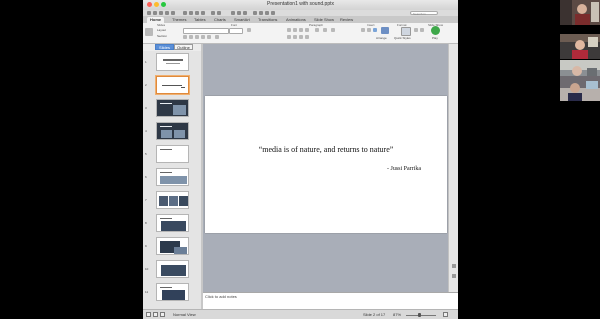 Image resolution: width=600 pixels, height=319 pixels. I want to click on toolbox-icon, so click(261, 13).